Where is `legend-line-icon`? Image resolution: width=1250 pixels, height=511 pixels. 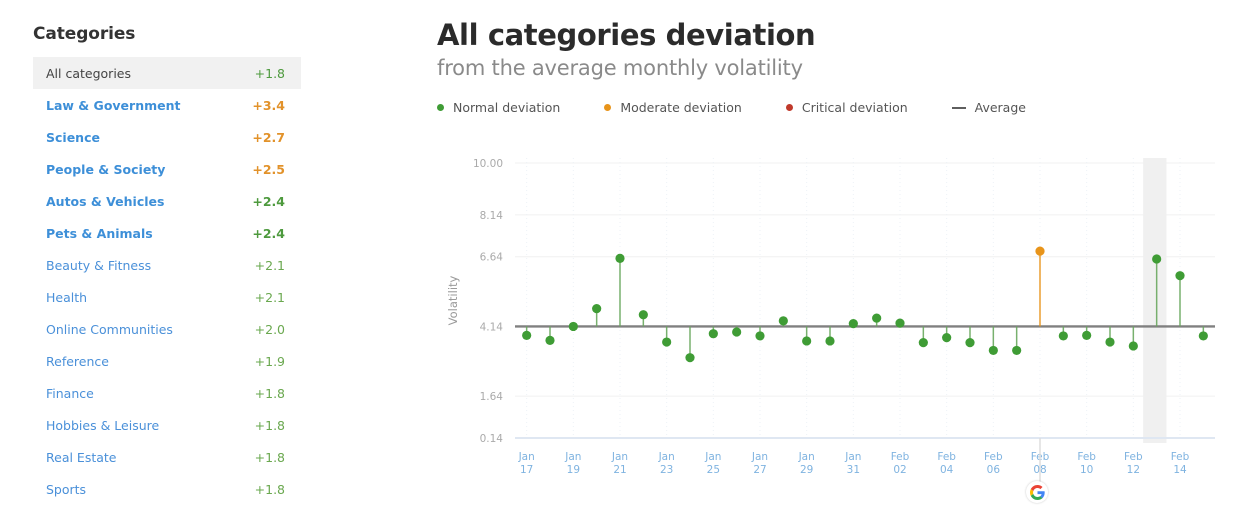
legend-line-icon is located at coordinates (958, 107).